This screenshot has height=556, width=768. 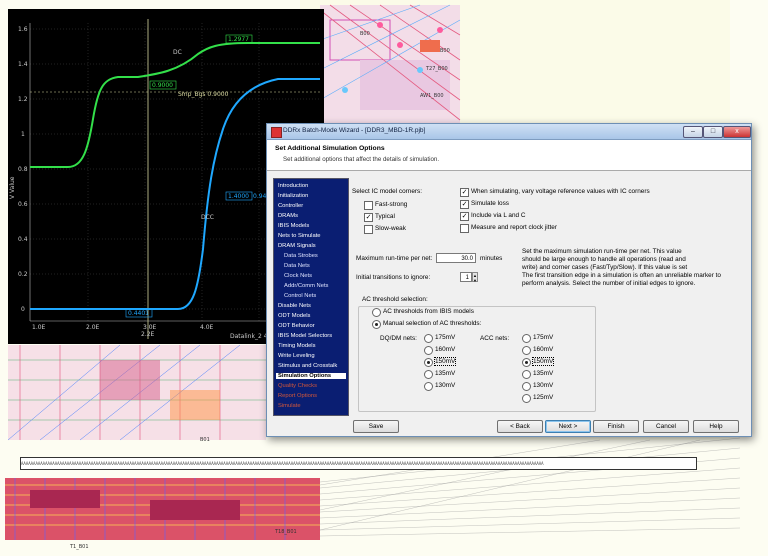 I want to click on dqdm-135-radio, so click(x=428, y=374).